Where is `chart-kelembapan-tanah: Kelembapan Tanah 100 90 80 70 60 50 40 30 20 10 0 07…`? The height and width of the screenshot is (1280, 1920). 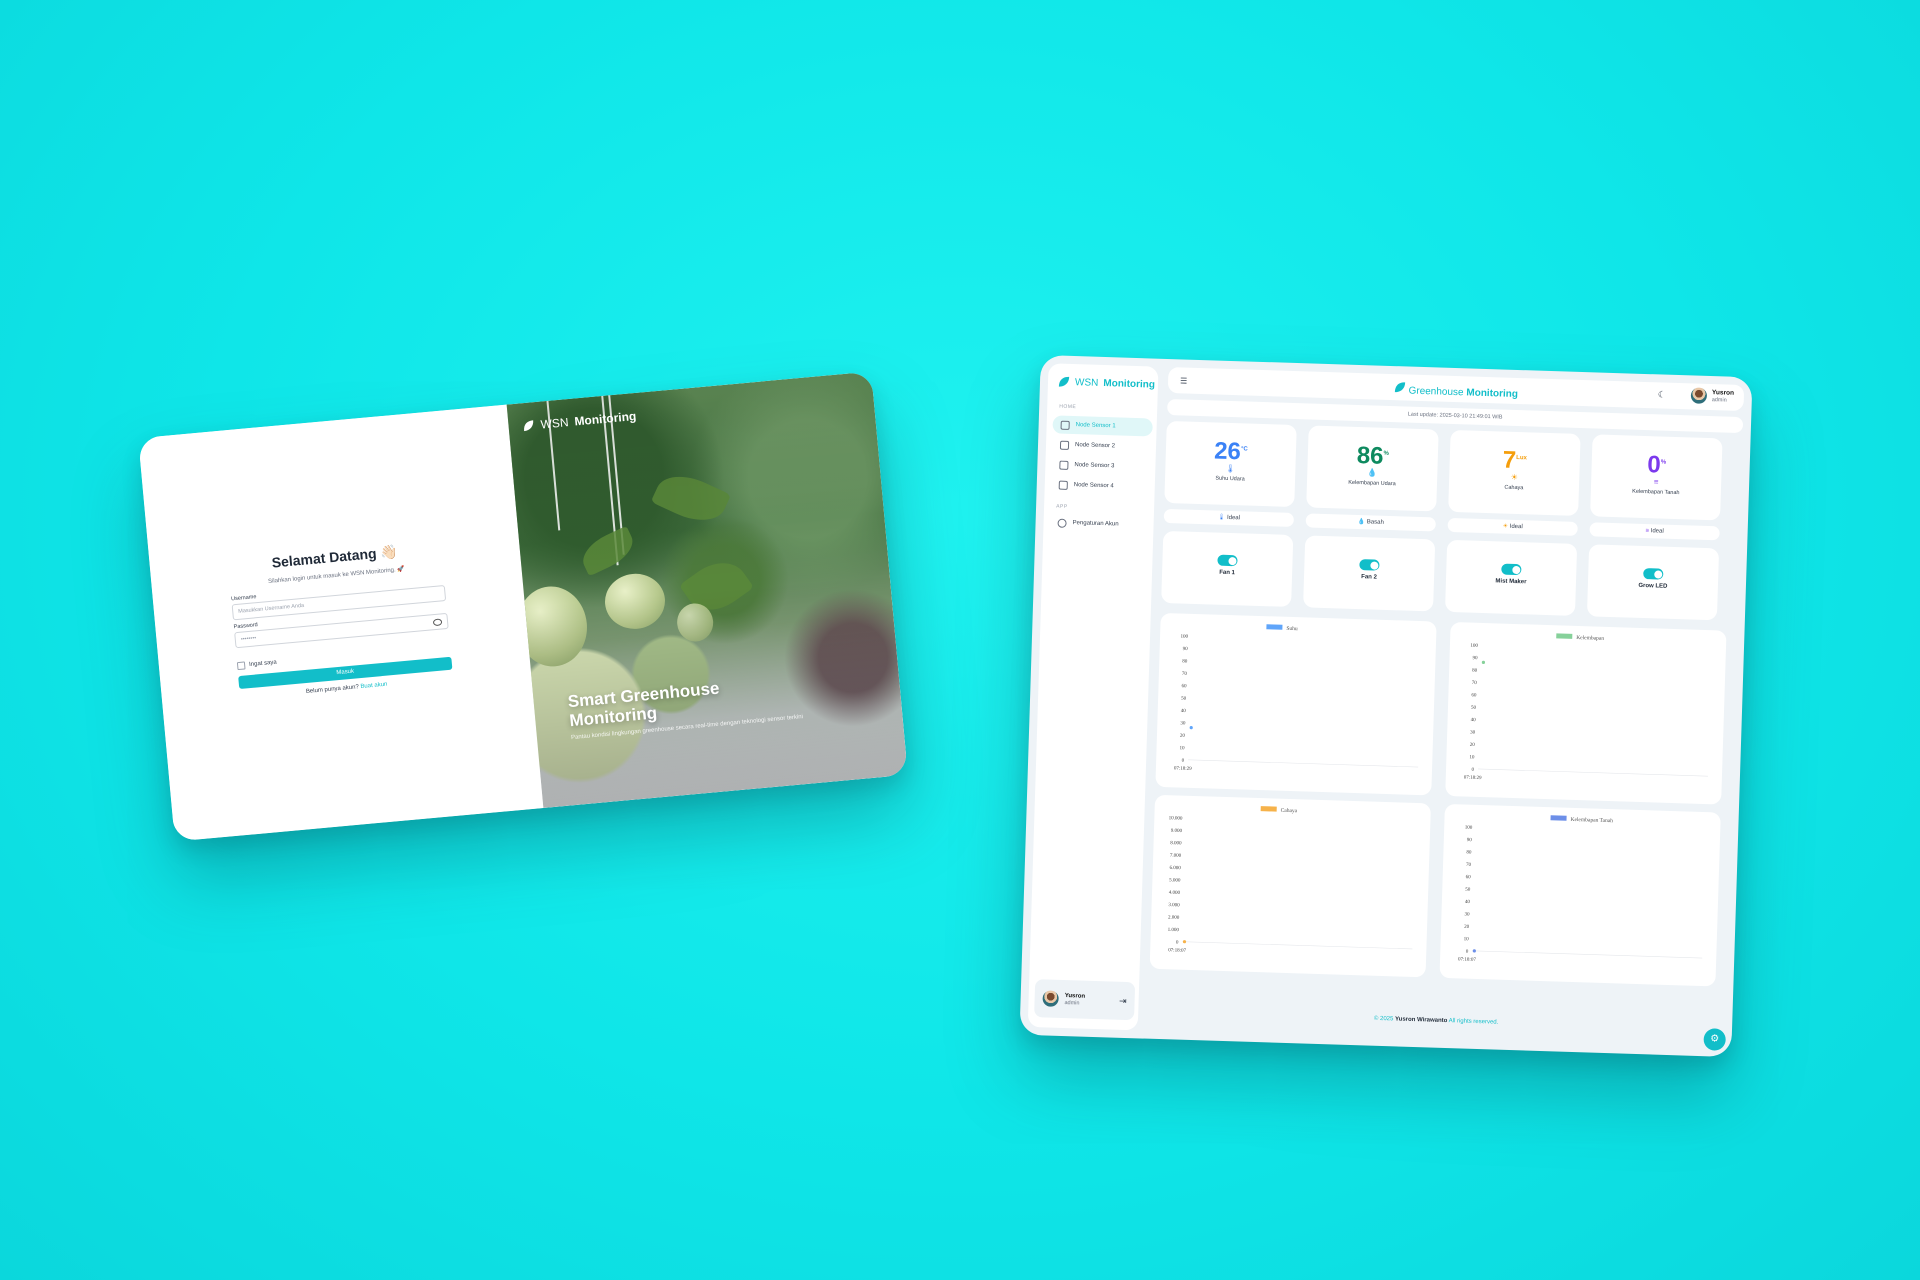
chart-kelembapan-tanah: Kelembapan Tanah 100 90 80 70 60 50 40 30 20 10 0 07… is located at coordinates (1580, 895).